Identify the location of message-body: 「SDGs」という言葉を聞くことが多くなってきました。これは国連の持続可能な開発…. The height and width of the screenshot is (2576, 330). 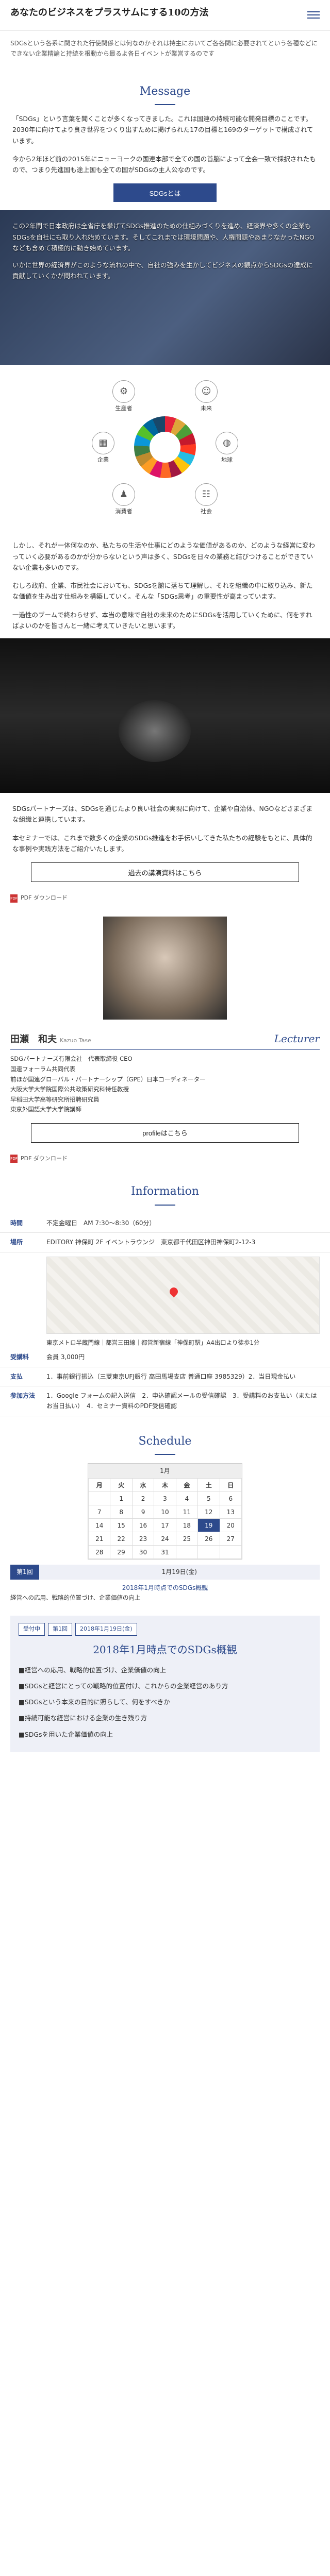
(165, 144).